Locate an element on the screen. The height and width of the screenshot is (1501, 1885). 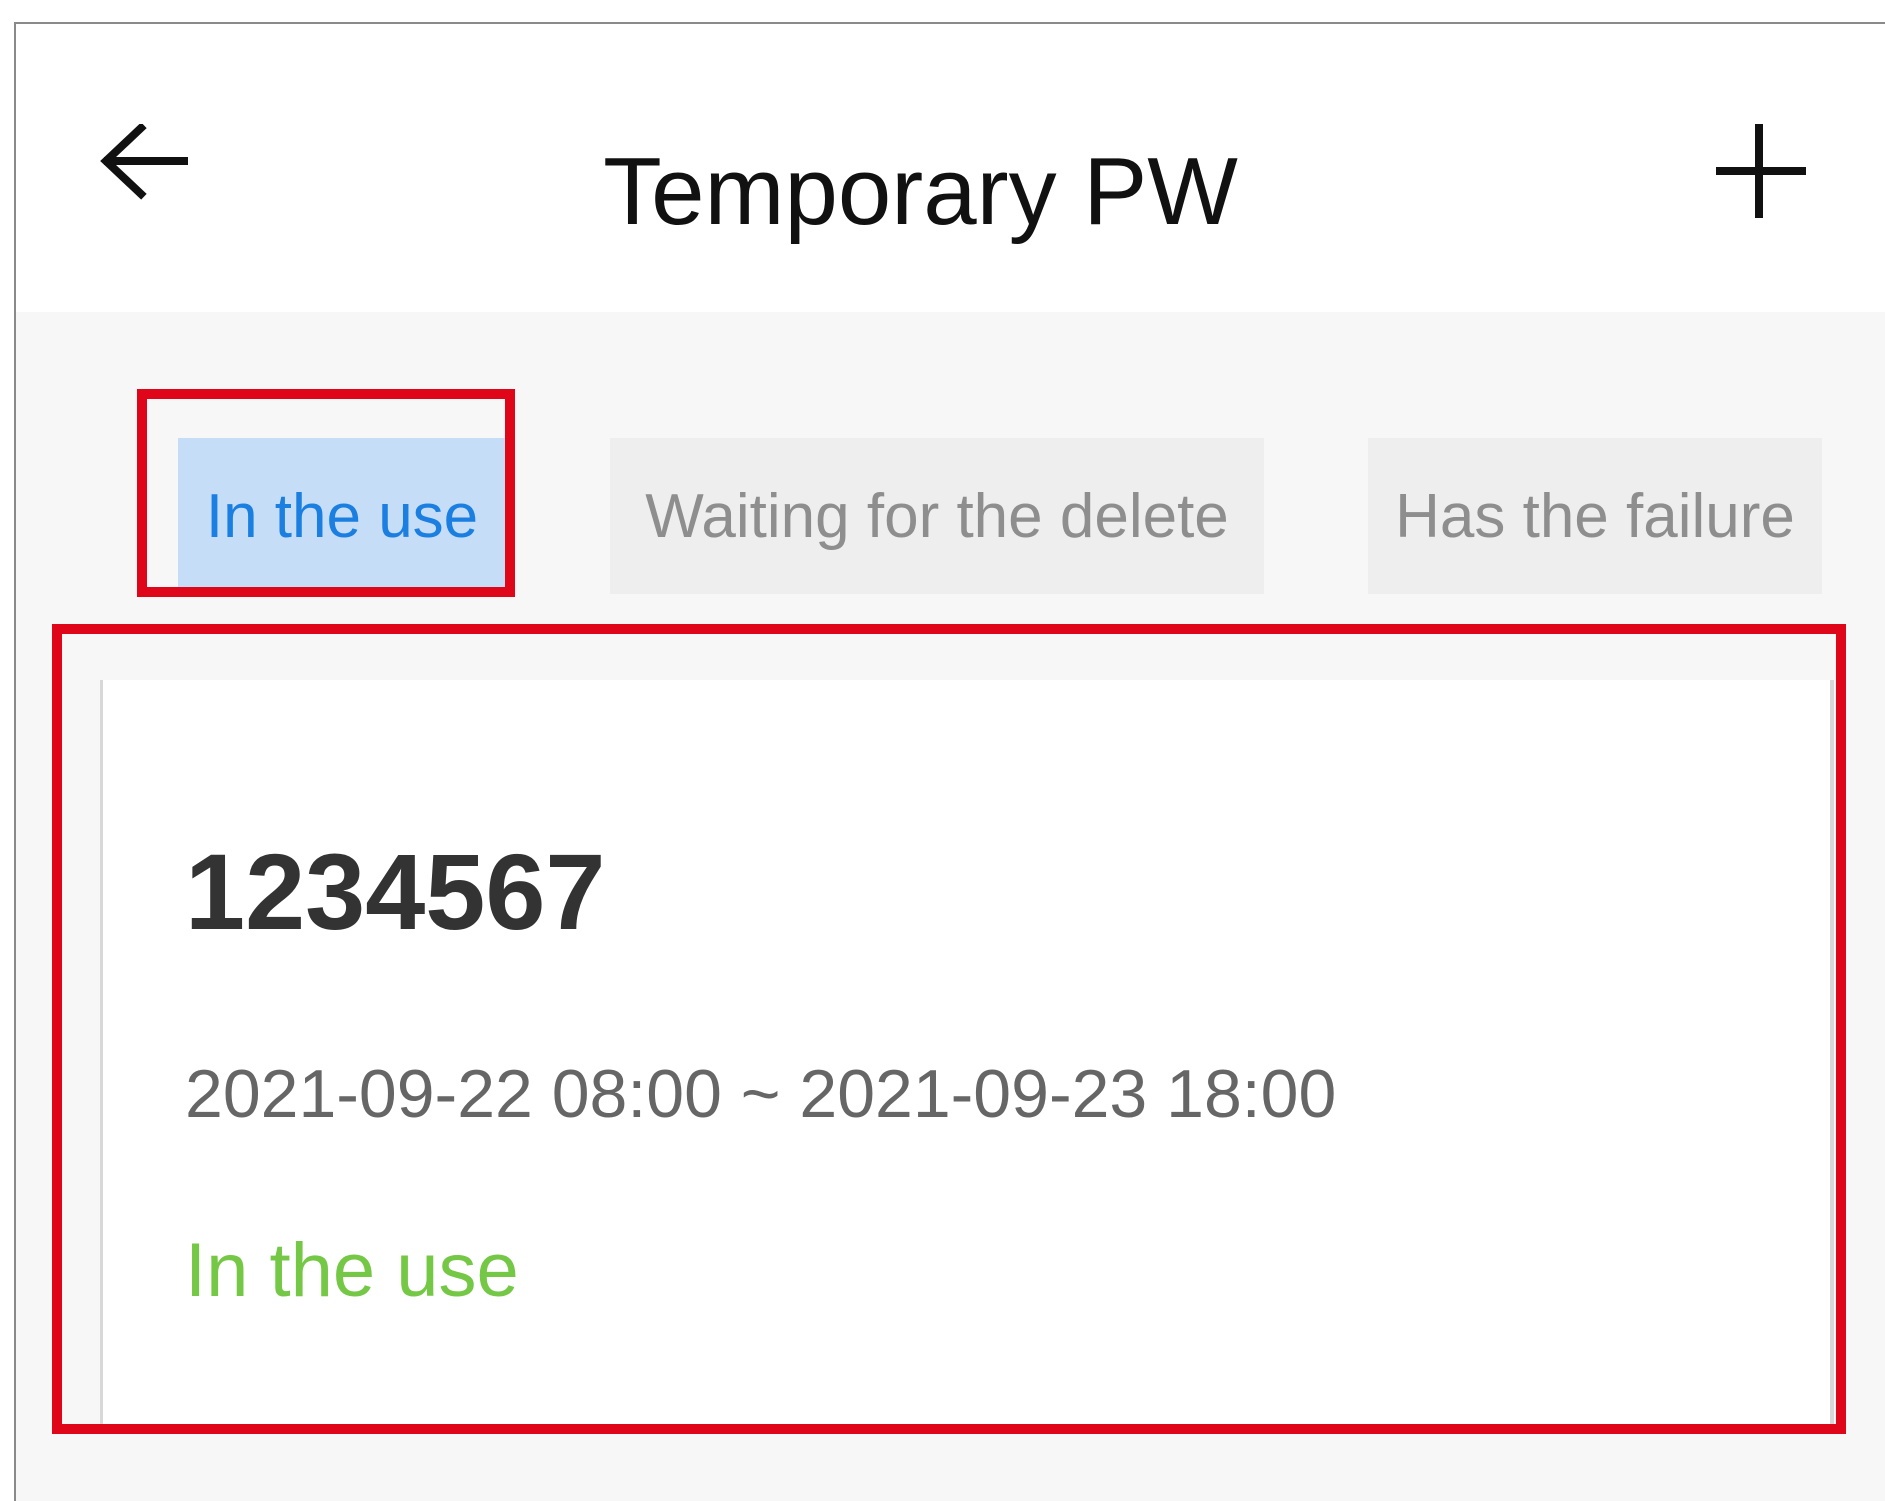
tab-has-failure: Has the failure is located at coordinates (1595, 516).